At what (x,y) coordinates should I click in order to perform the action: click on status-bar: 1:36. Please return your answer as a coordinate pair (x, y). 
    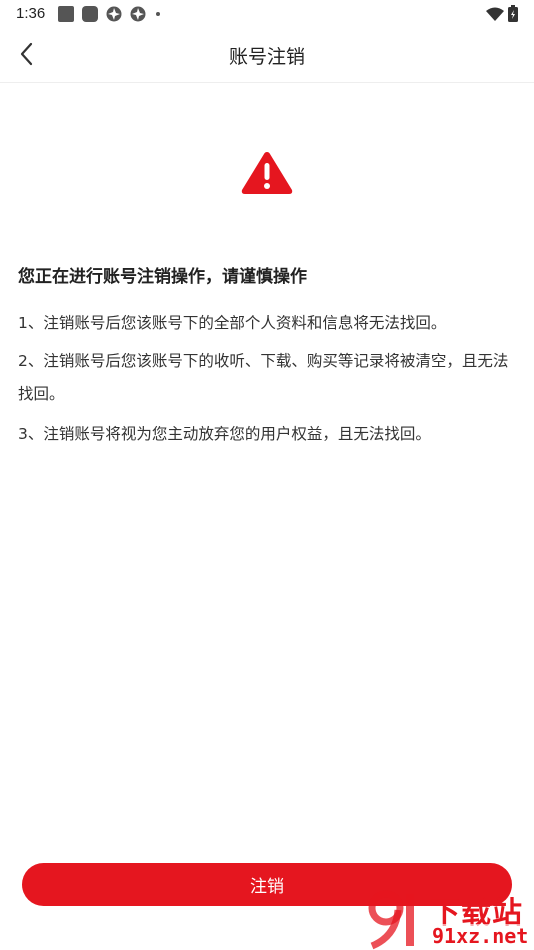
    Looking at the image, I should click on (267, 14).